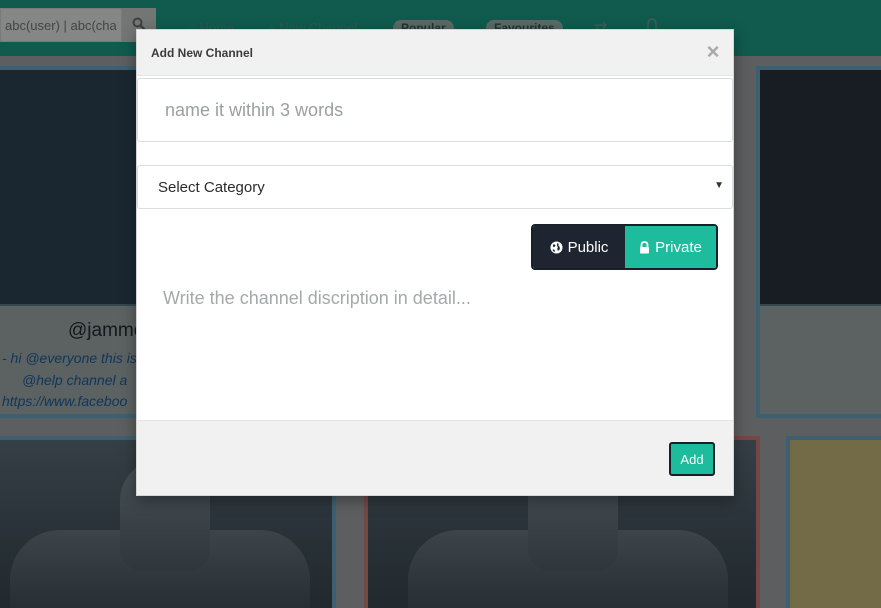 The image size is (881, 608). I want to click on modal-header: Add New Channel ×, so click(435, 53).